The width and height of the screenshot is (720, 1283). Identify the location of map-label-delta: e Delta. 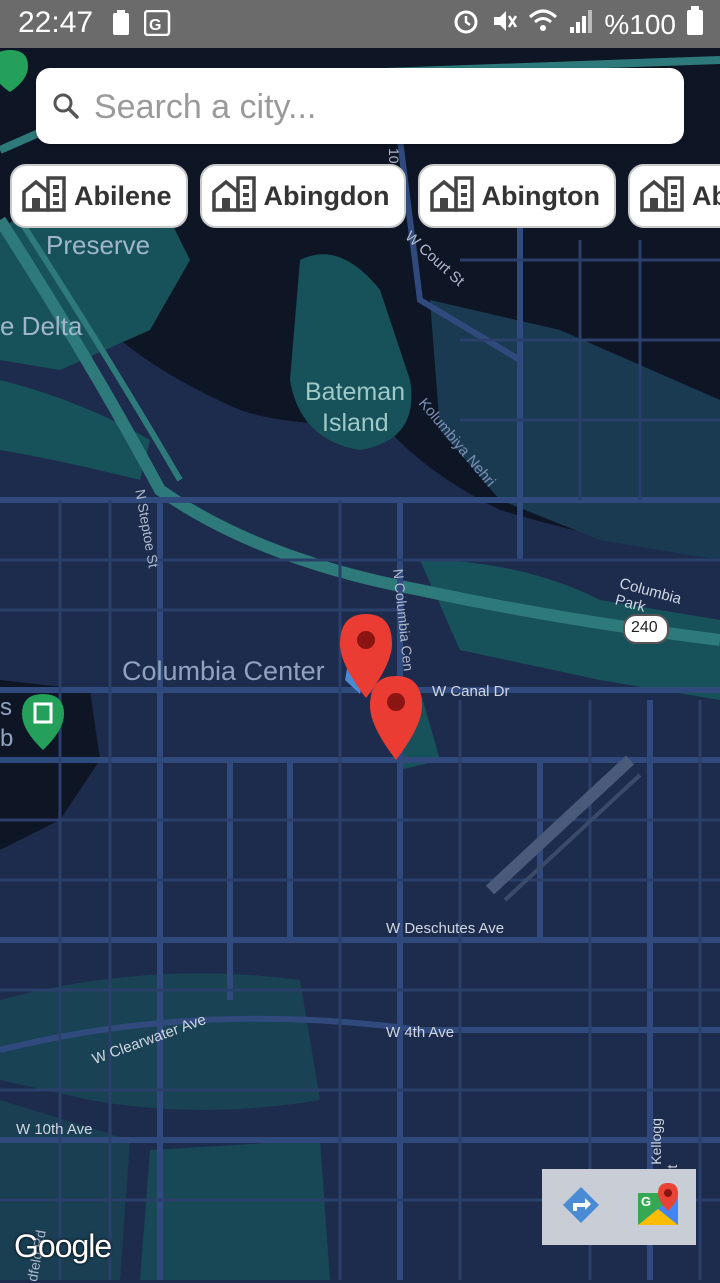
(41, 326).